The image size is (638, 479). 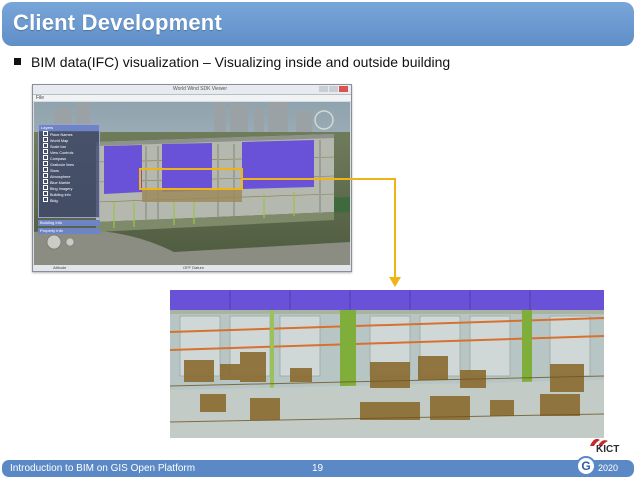 What do you see at coordinates (70, 242) in the screenshot?
I see `zoom-control-icon` at bounding box center [70, 242].